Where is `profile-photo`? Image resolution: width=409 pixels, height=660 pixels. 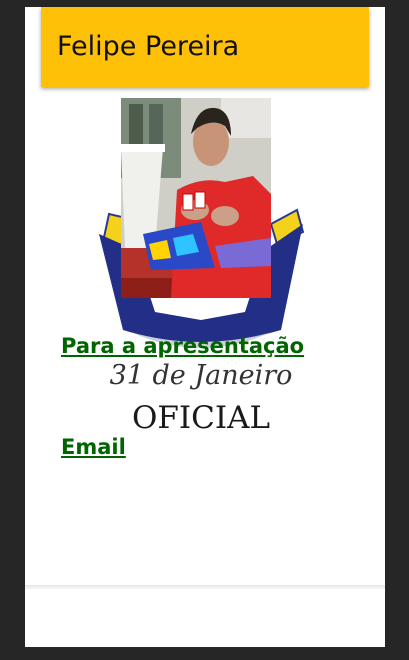 profile-photo is located at coordinates (196, 198).